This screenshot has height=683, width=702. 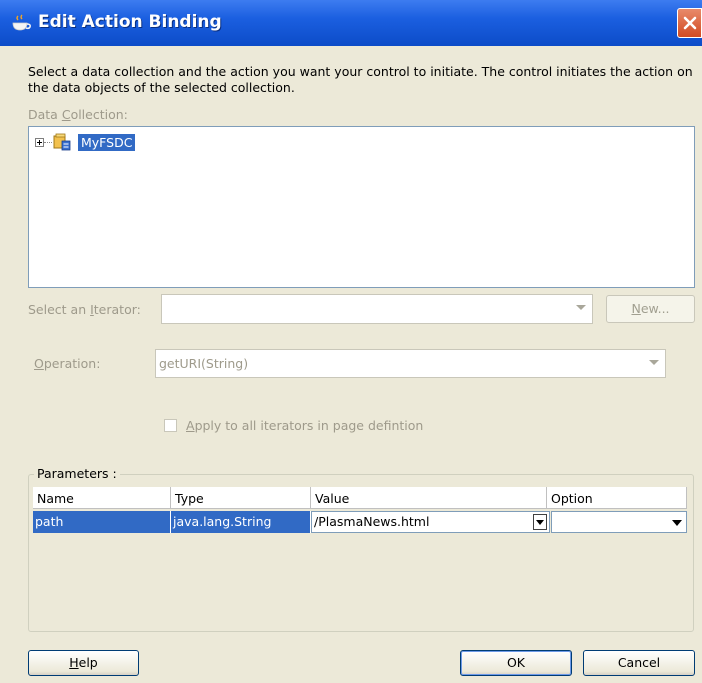 I want to click on param-option-combo, so click(x=619, y=522).